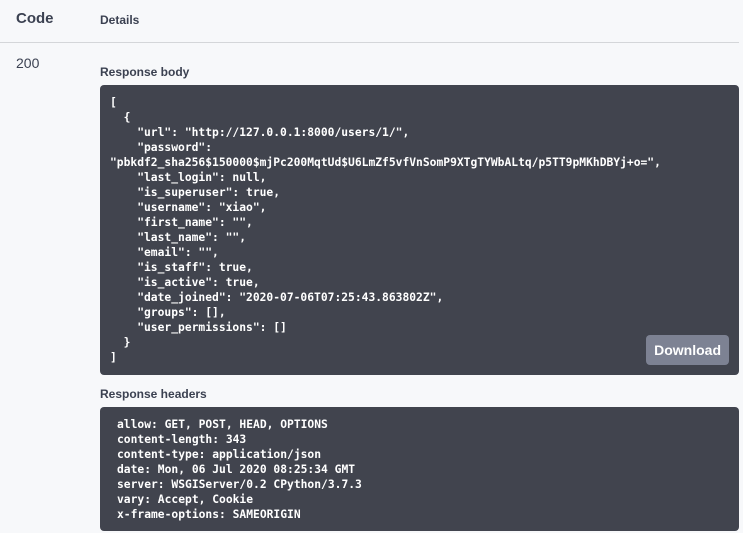 This screenshot has width=743, height=533. What do you see at coordinates (35, 18) in the screenshot?
I see `code-column-header: Code` at bounding box center [35, 18].